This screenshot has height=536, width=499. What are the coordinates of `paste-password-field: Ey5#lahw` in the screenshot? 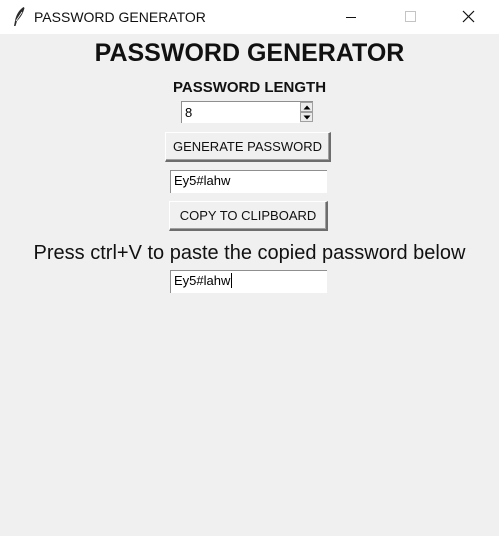 It's located at (248, 281).